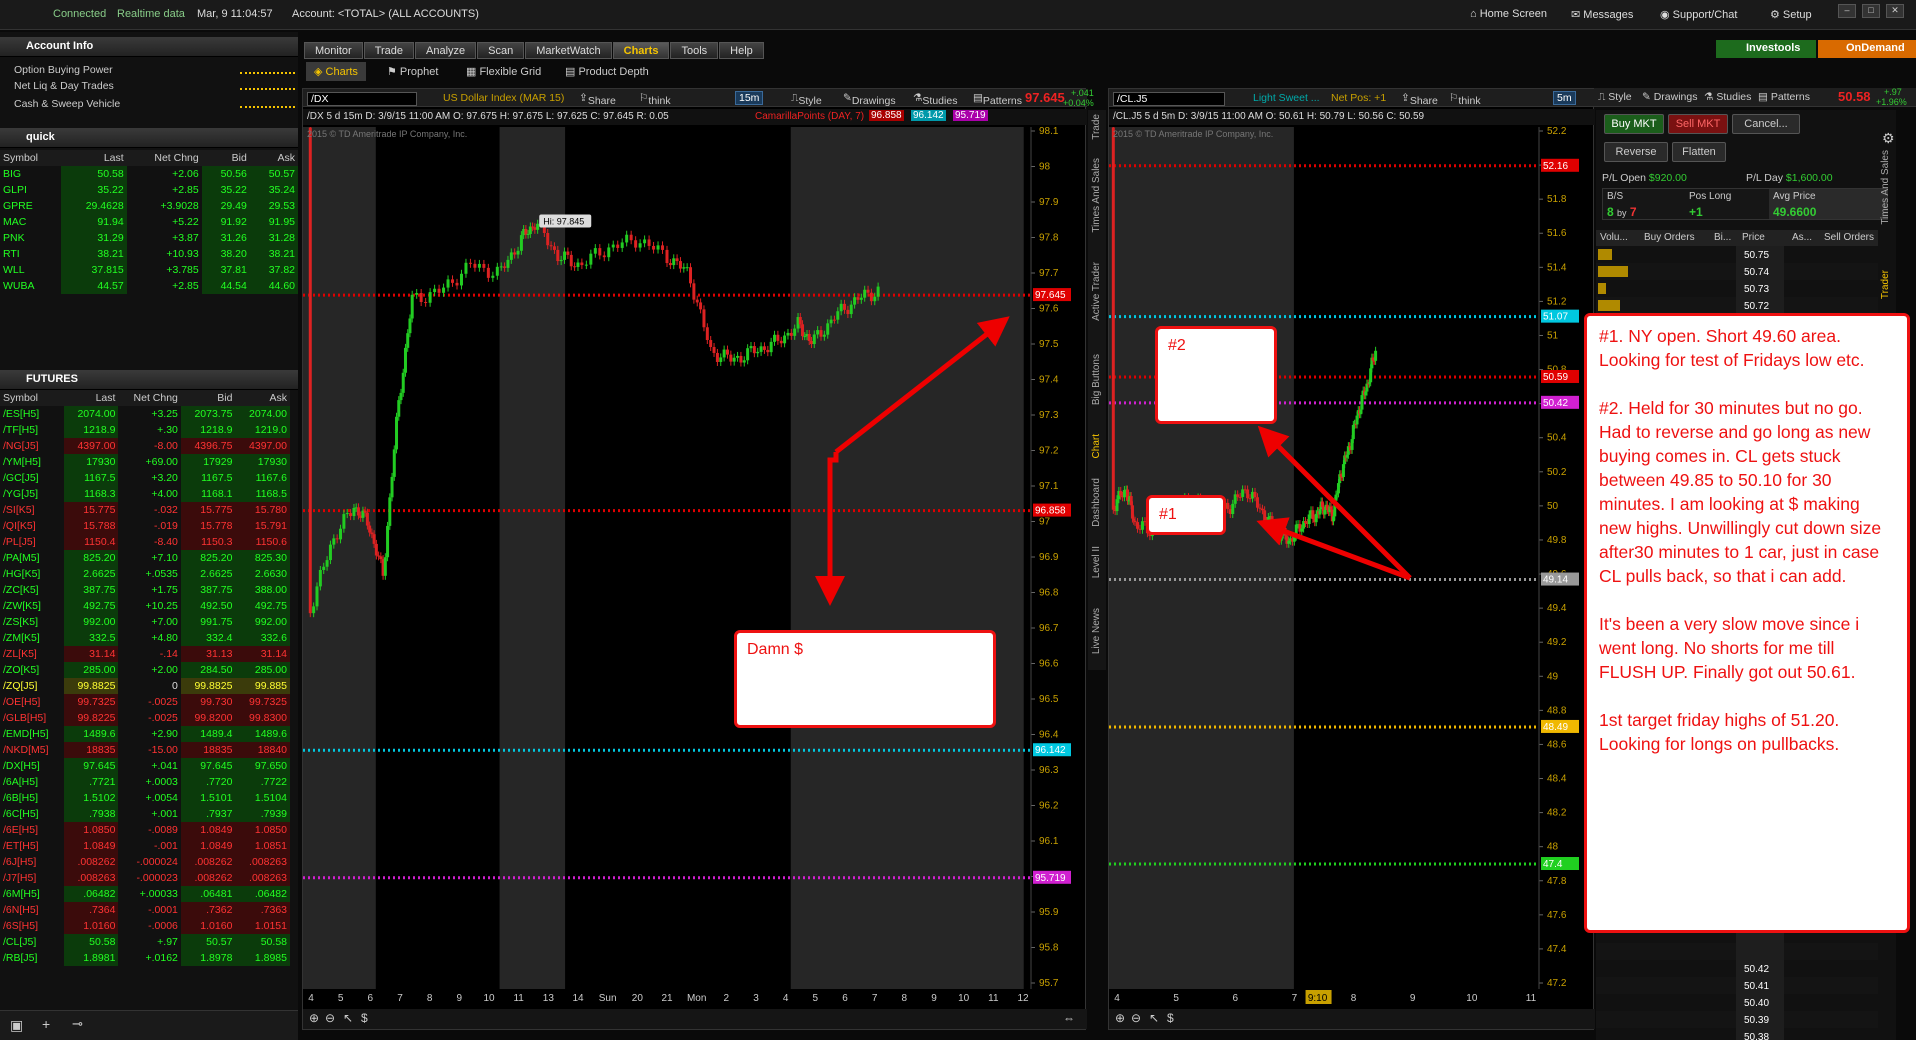 This screenshot has height=1040, width=1916. Describe the element at coordinates (865, 679) in the screenshot. I see `note-damn-dollar: Damn $` at that location.